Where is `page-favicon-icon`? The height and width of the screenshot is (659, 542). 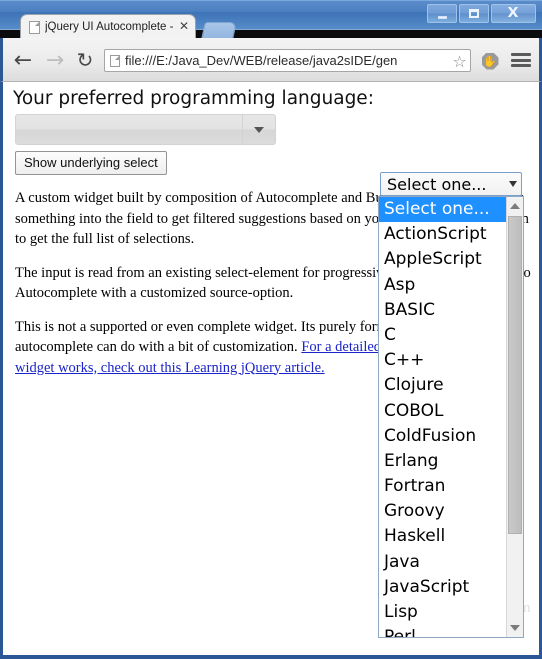
page-favicon-icon is located at coordinates (34, 27).